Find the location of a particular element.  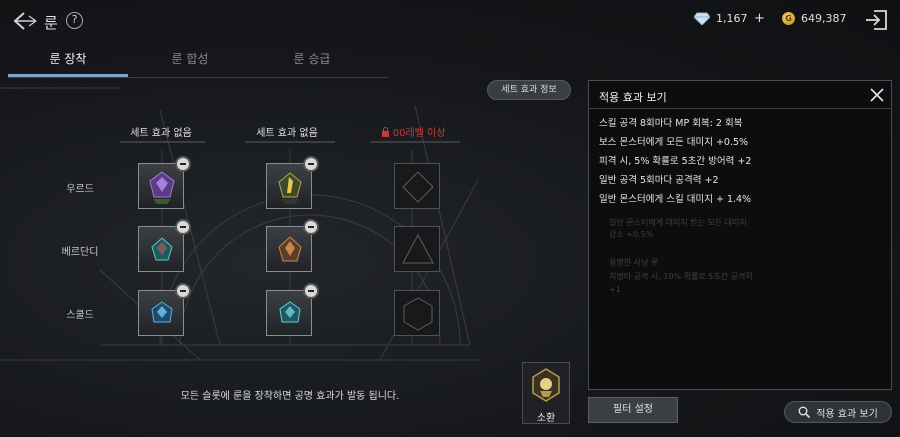

close-icon is located at coordinates (877, 95).